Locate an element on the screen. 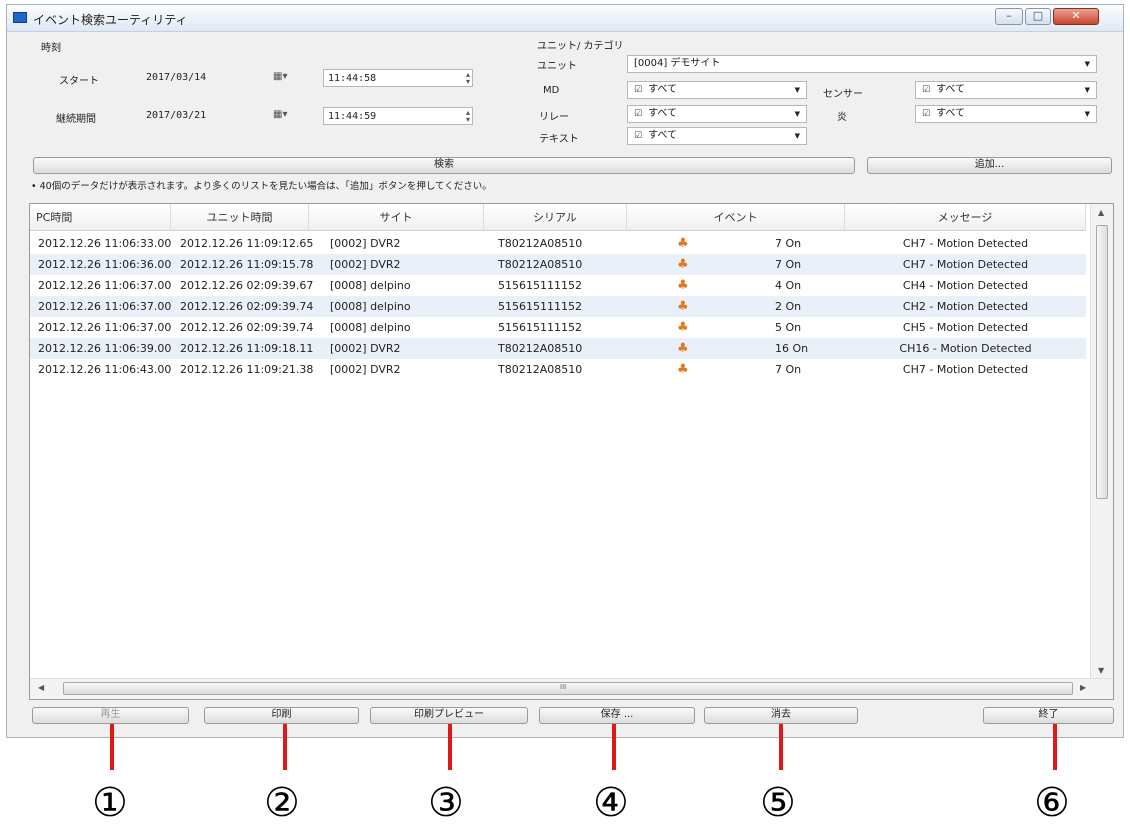 This screenshot has height=834, width=1130. exit-button: 終了 is located at coordinates (1048, 715).